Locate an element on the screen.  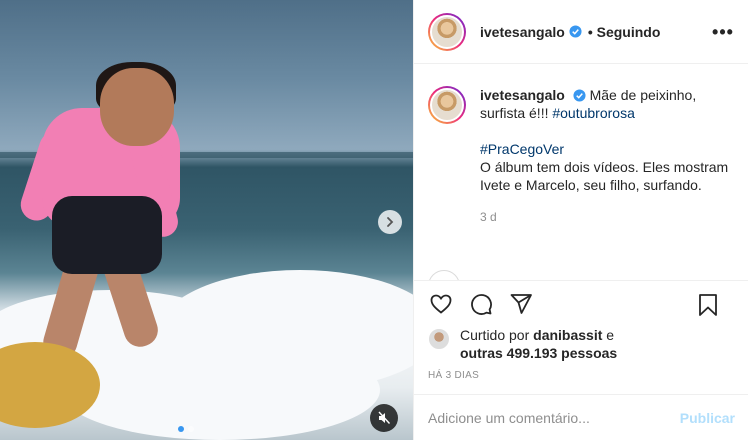
next-comment-preview is located at coordinates (444, 275).